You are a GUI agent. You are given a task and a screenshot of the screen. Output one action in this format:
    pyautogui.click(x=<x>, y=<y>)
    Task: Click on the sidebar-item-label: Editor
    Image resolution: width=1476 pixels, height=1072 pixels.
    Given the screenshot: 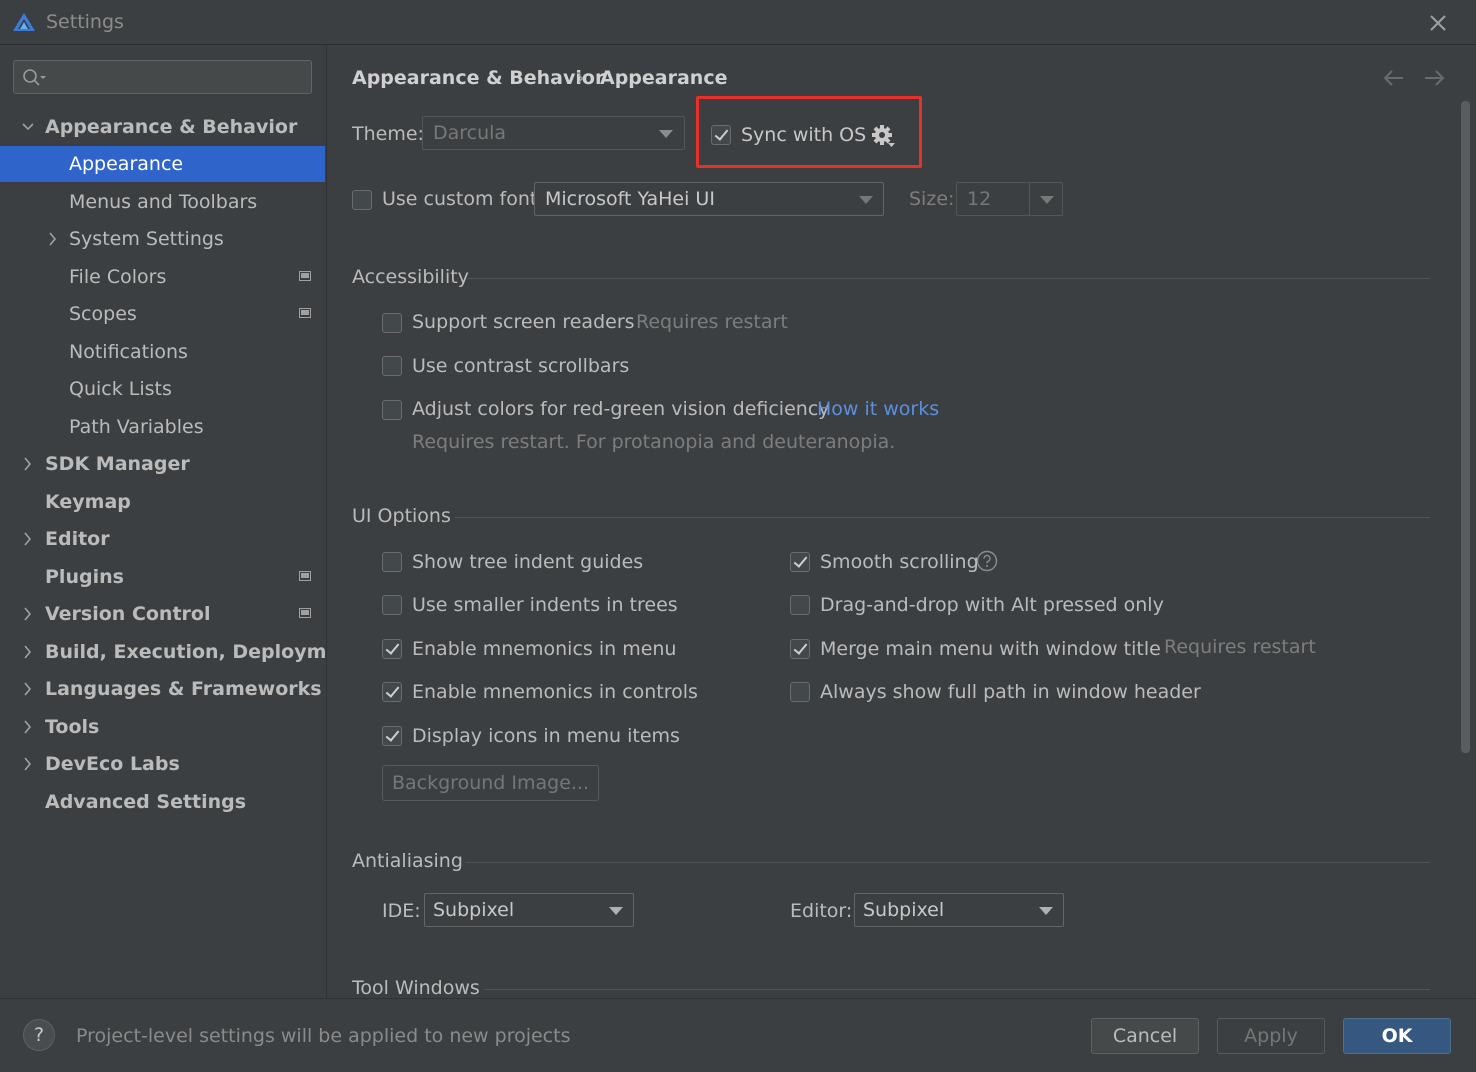 What is the action you would take?
    pyautogui.click(x=77, y=539)
    